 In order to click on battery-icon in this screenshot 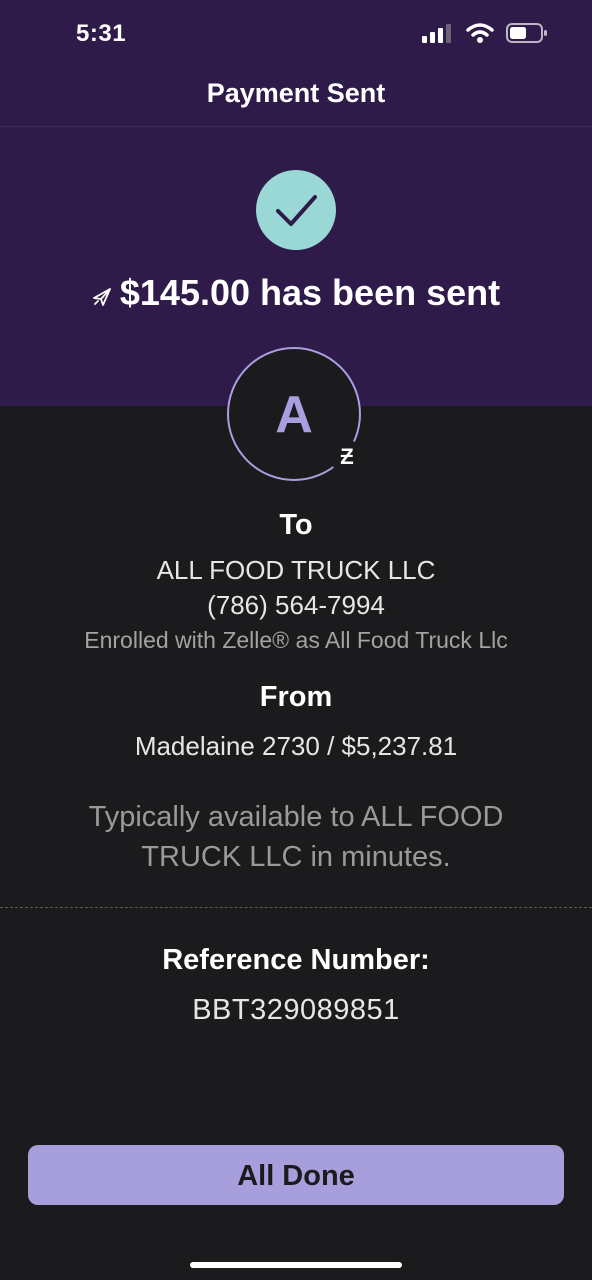, I will do `click(527, 35)`.